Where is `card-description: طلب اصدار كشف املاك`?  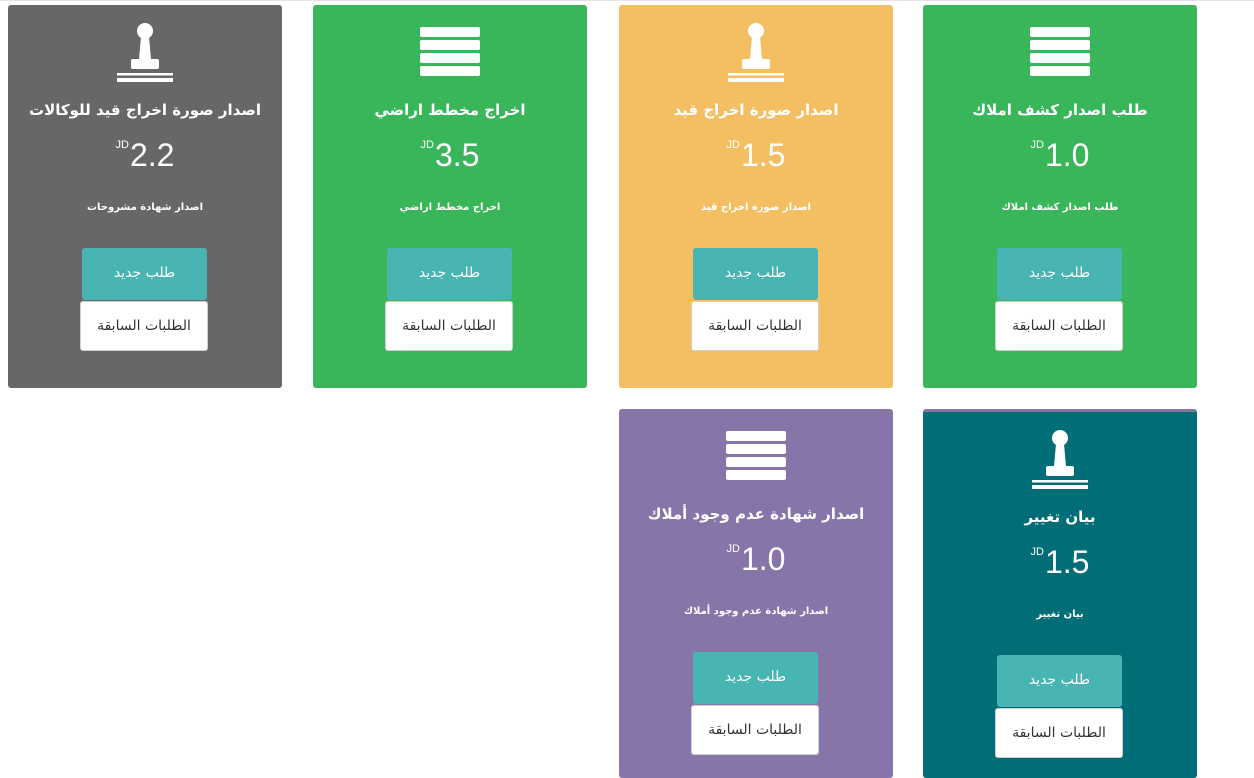 card-description: طلب اصدار كشف املاك is located at coordinates (1060, 207).